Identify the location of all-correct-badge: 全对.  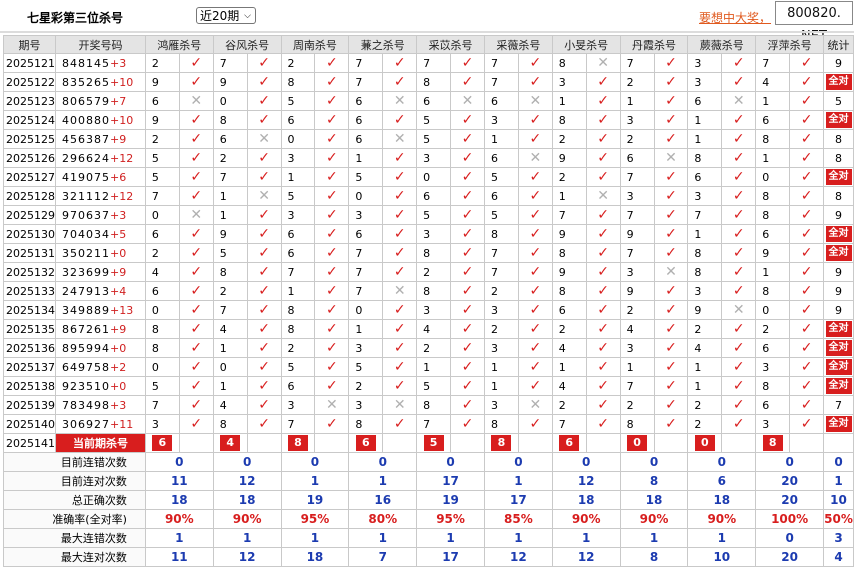
(838, 348).